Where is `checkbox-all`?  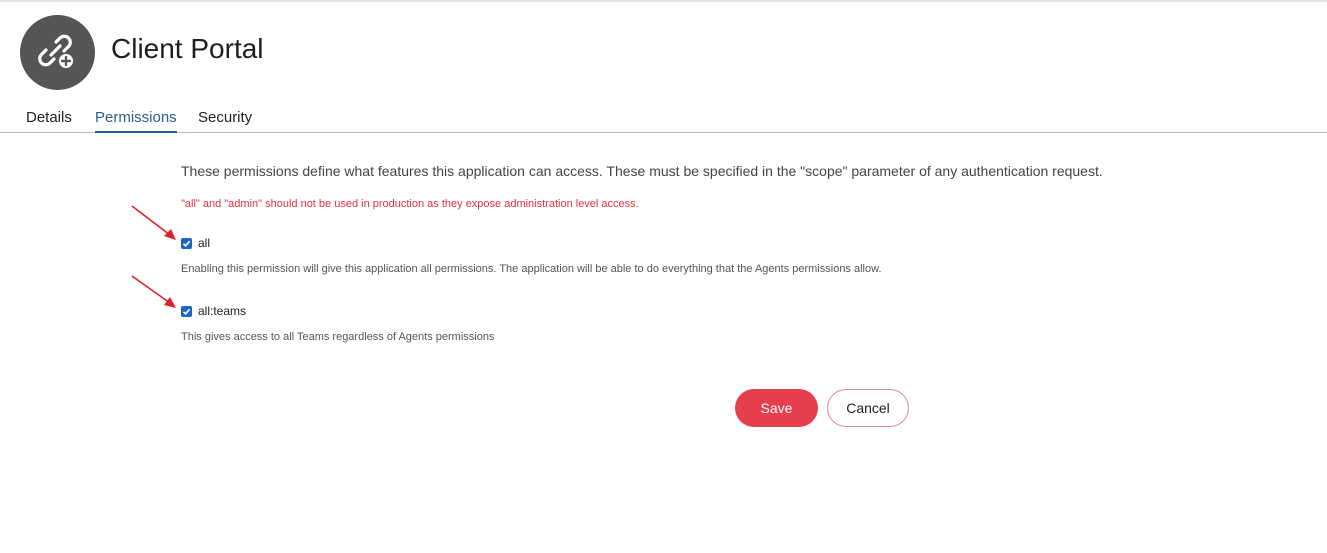
checkbox-all is located at coordinates (186, 243).